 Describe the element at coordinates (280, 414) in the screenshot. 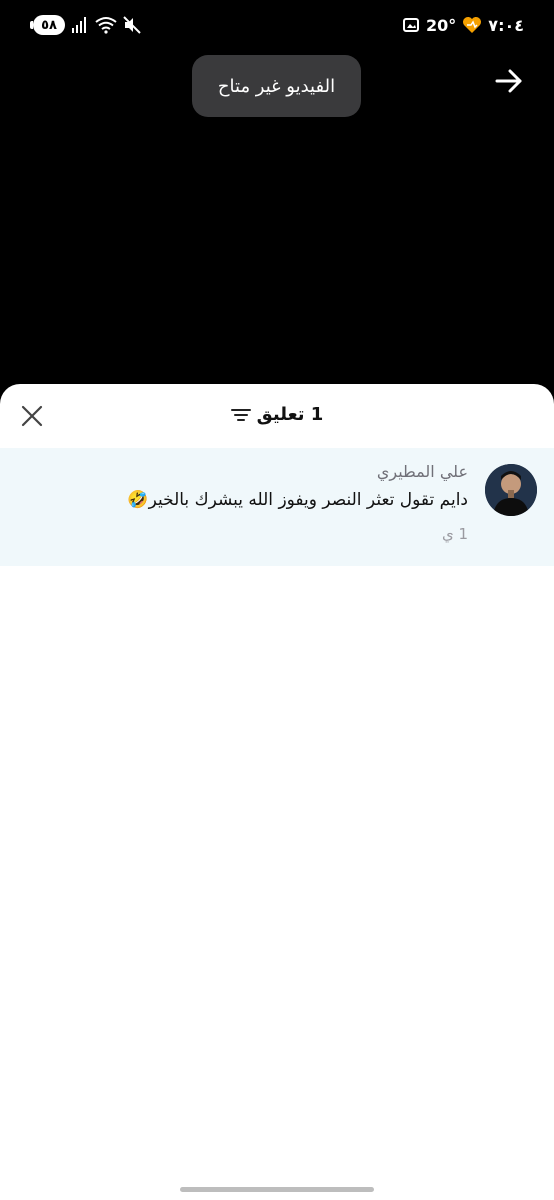

I see `comments-title-label: تعليق` at that location.